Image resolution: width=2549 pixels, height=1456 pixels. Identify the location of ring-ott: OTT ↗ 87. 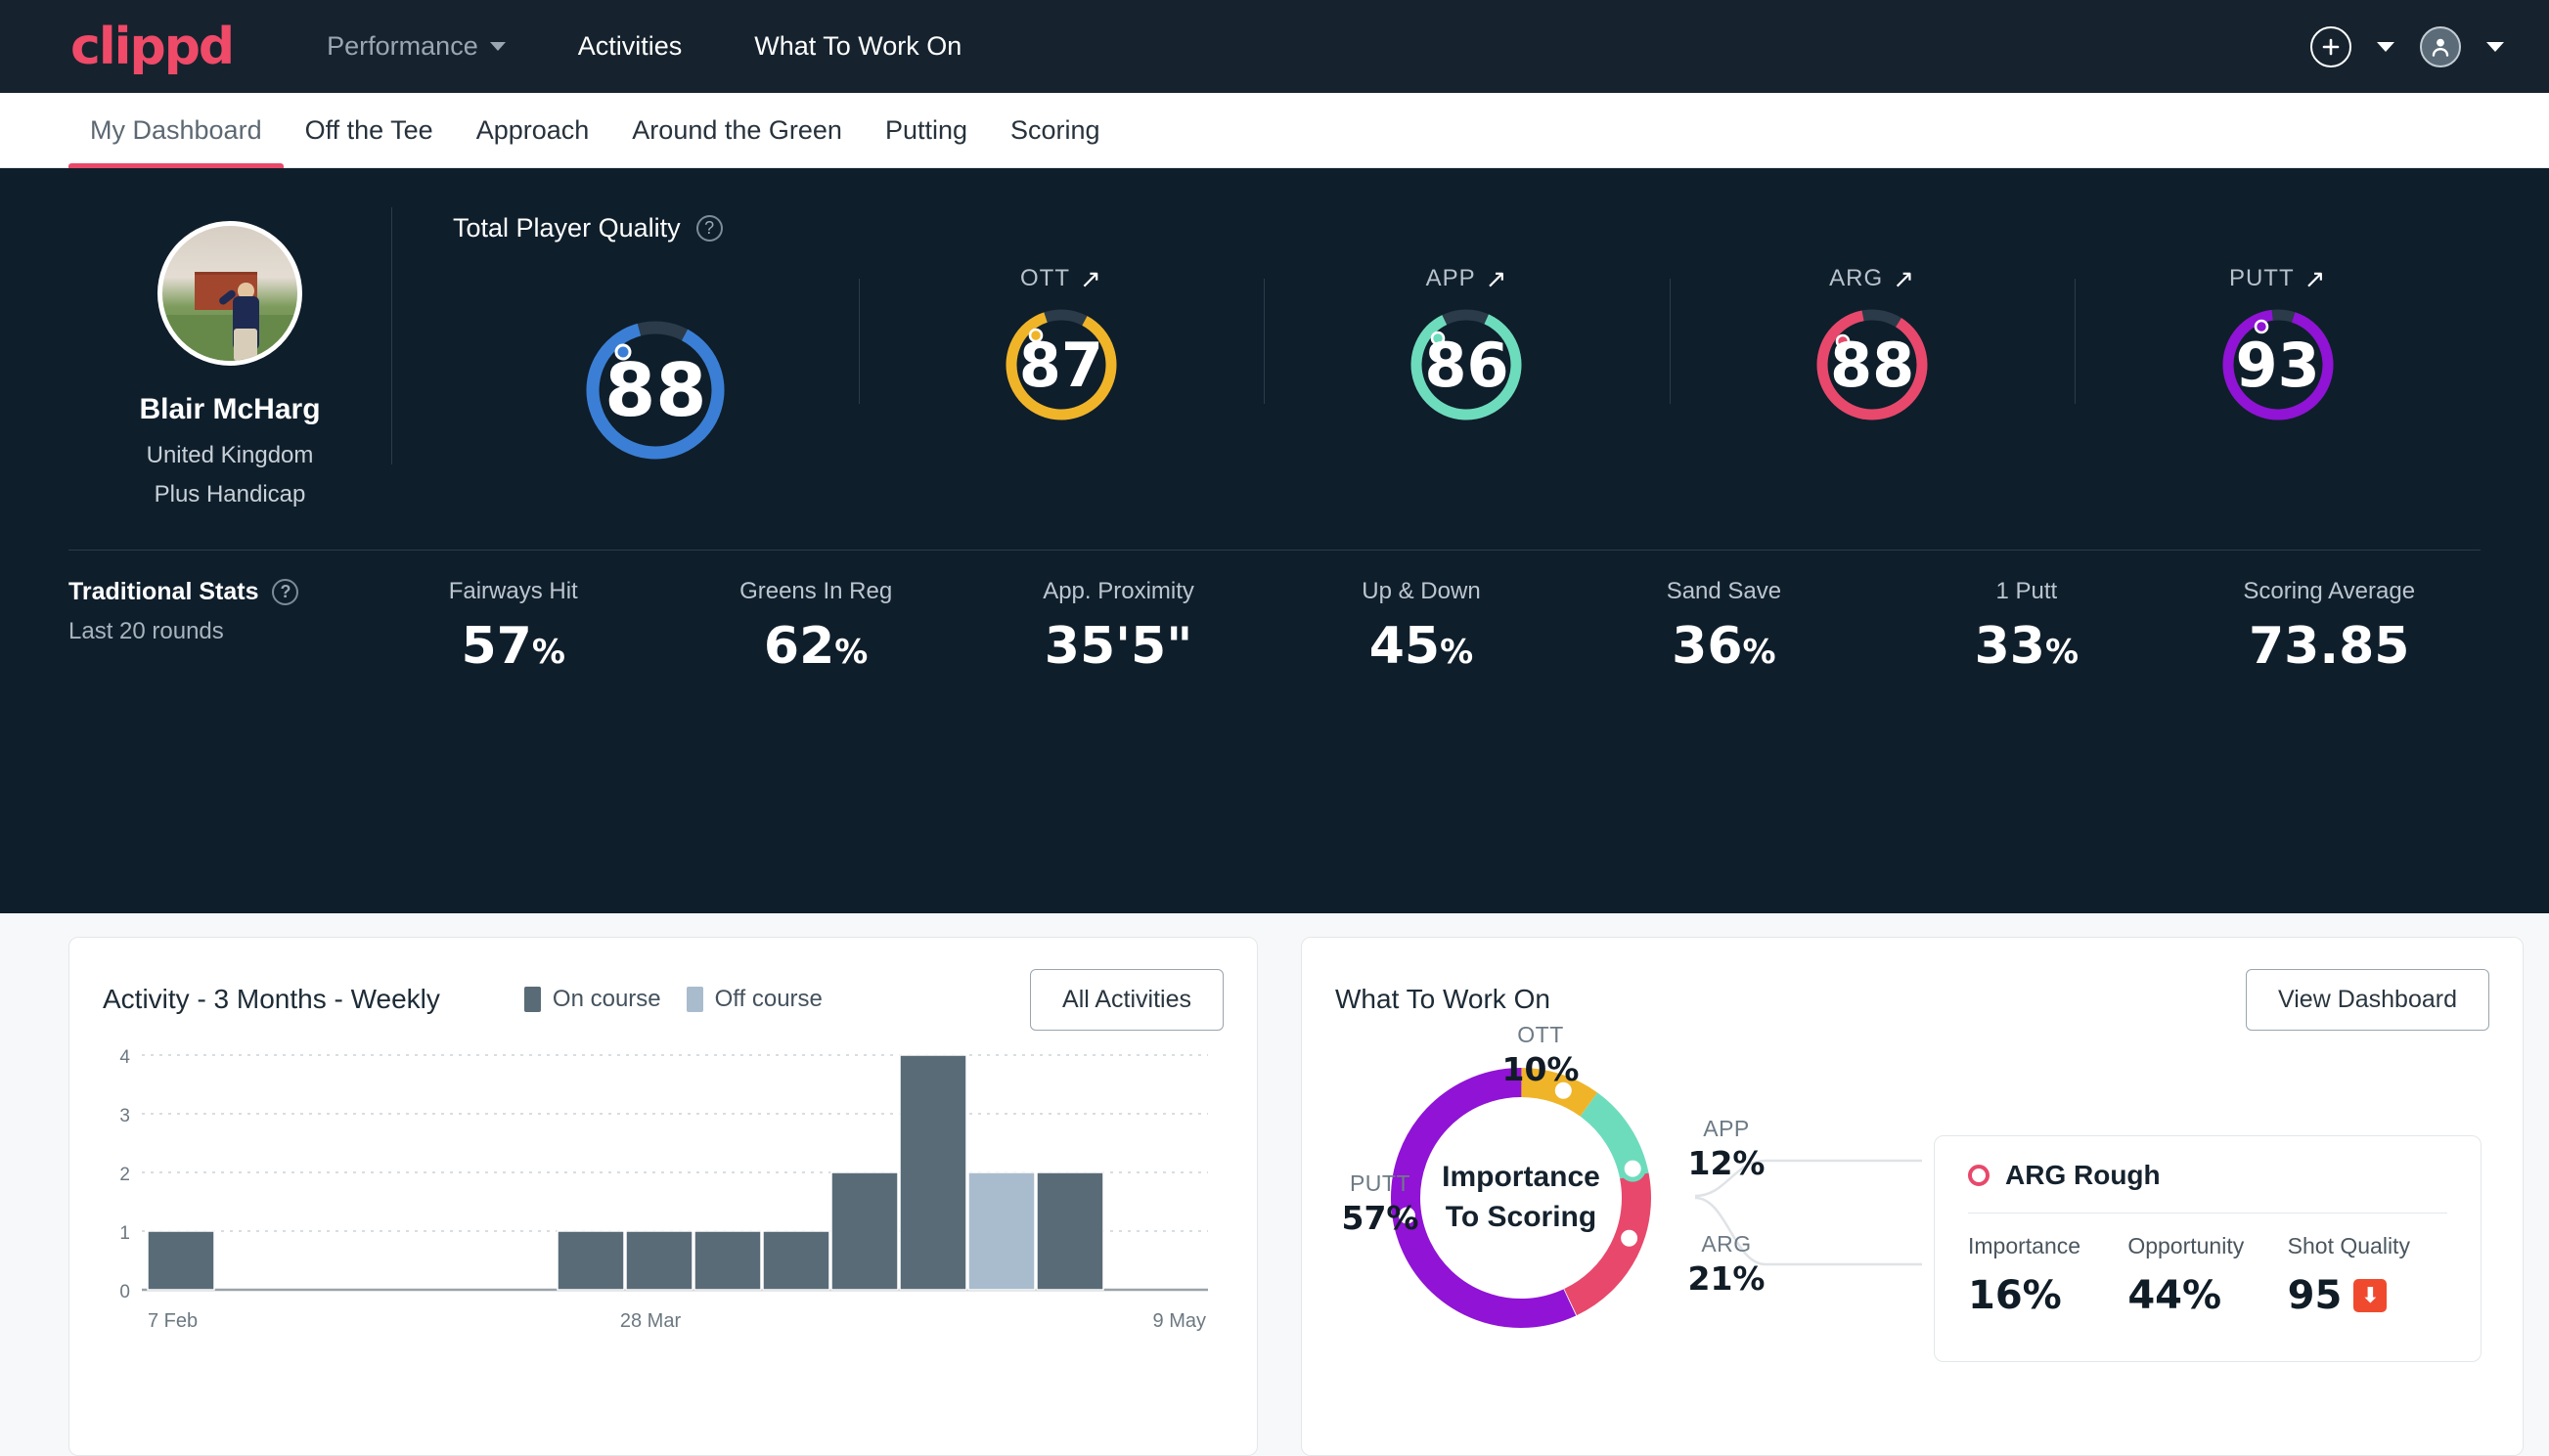
(1061, 344).